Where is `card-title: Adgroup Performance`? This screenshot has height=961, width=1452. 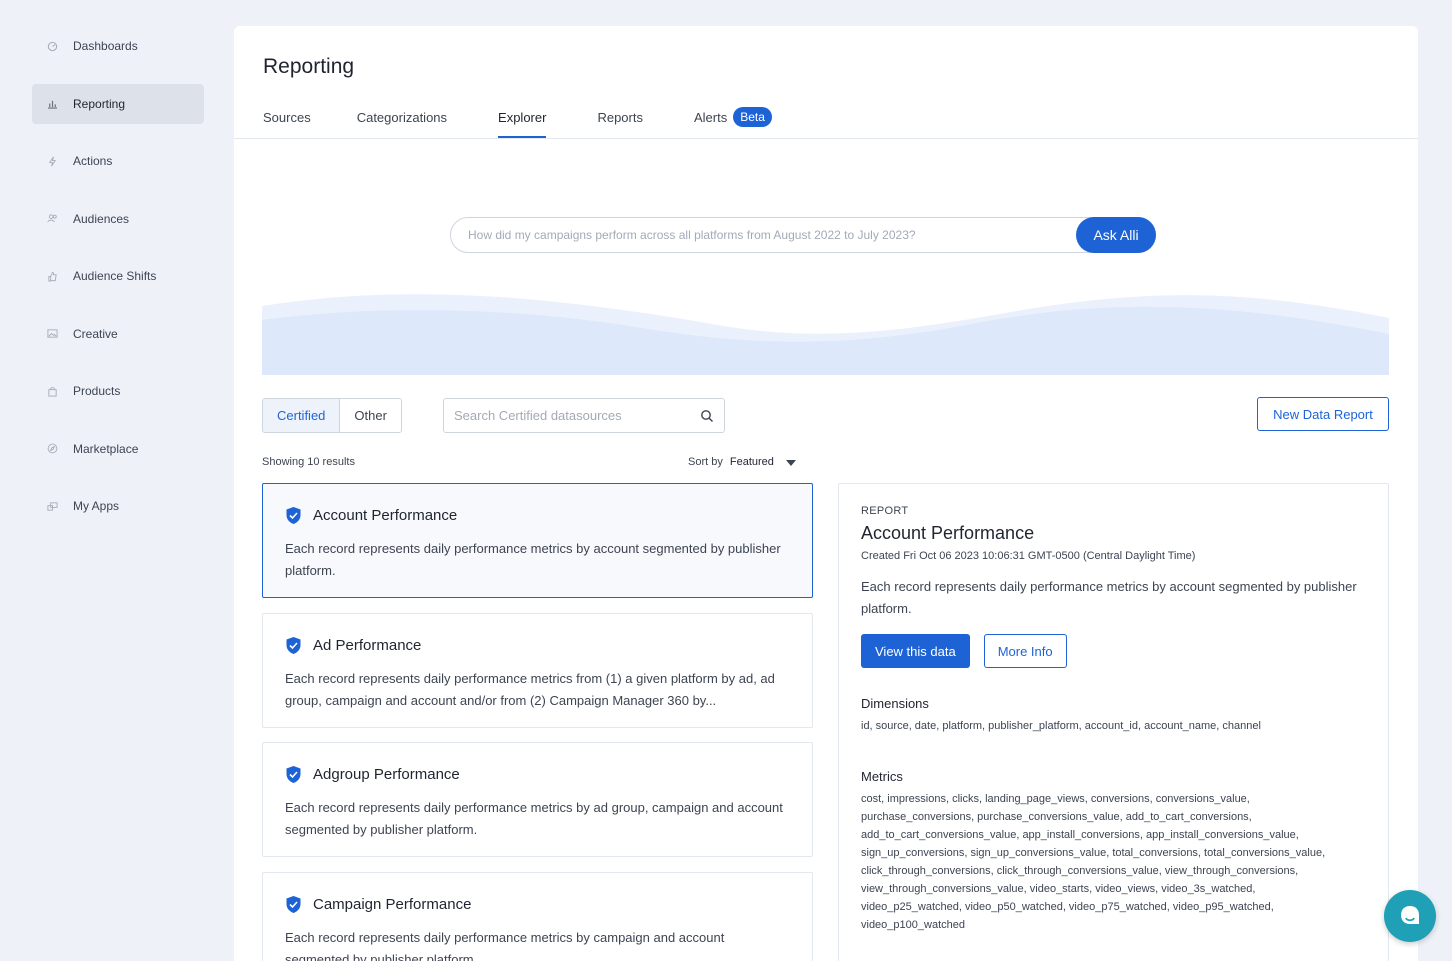 card-title: Adgroup Performance is located at coordinates (386, 774).